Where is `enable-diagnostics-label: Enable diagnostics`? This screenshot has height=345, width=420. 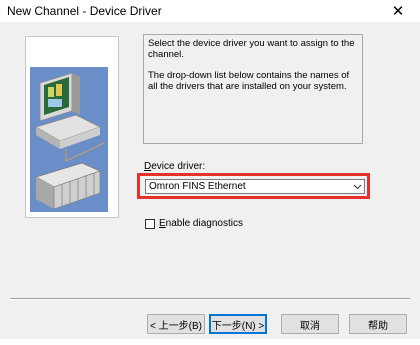
enable-diagnostics-label: Enable diagnostics is located at coordinates (201, 223).